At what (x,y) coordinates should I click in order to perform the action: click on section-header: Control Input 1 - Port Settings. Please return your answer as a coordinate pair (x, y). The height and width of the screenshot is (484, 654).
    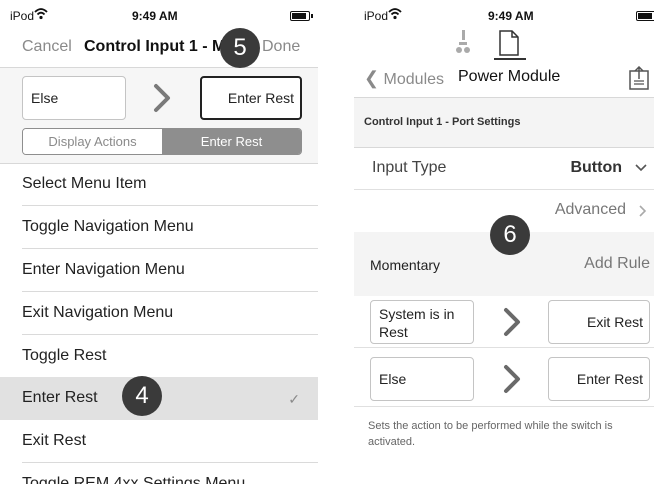
    Looking at the image, I should click on (504, 123).